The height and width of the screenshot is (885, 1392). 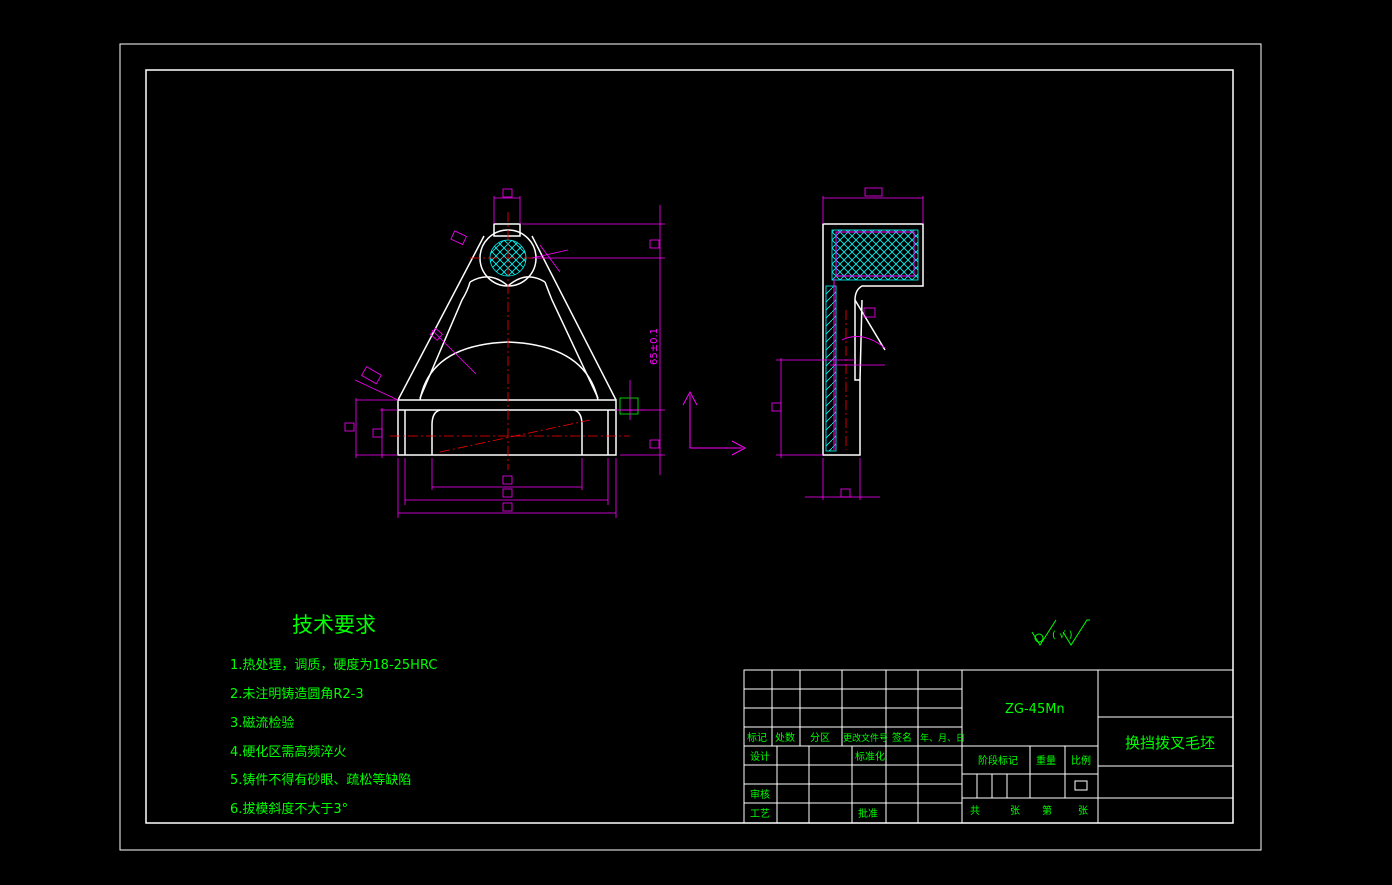 What do you see at coordinates (334, 625) in the screenshot?
I see `tech-req-title: 技术要求` at bounding box center [334, 625].